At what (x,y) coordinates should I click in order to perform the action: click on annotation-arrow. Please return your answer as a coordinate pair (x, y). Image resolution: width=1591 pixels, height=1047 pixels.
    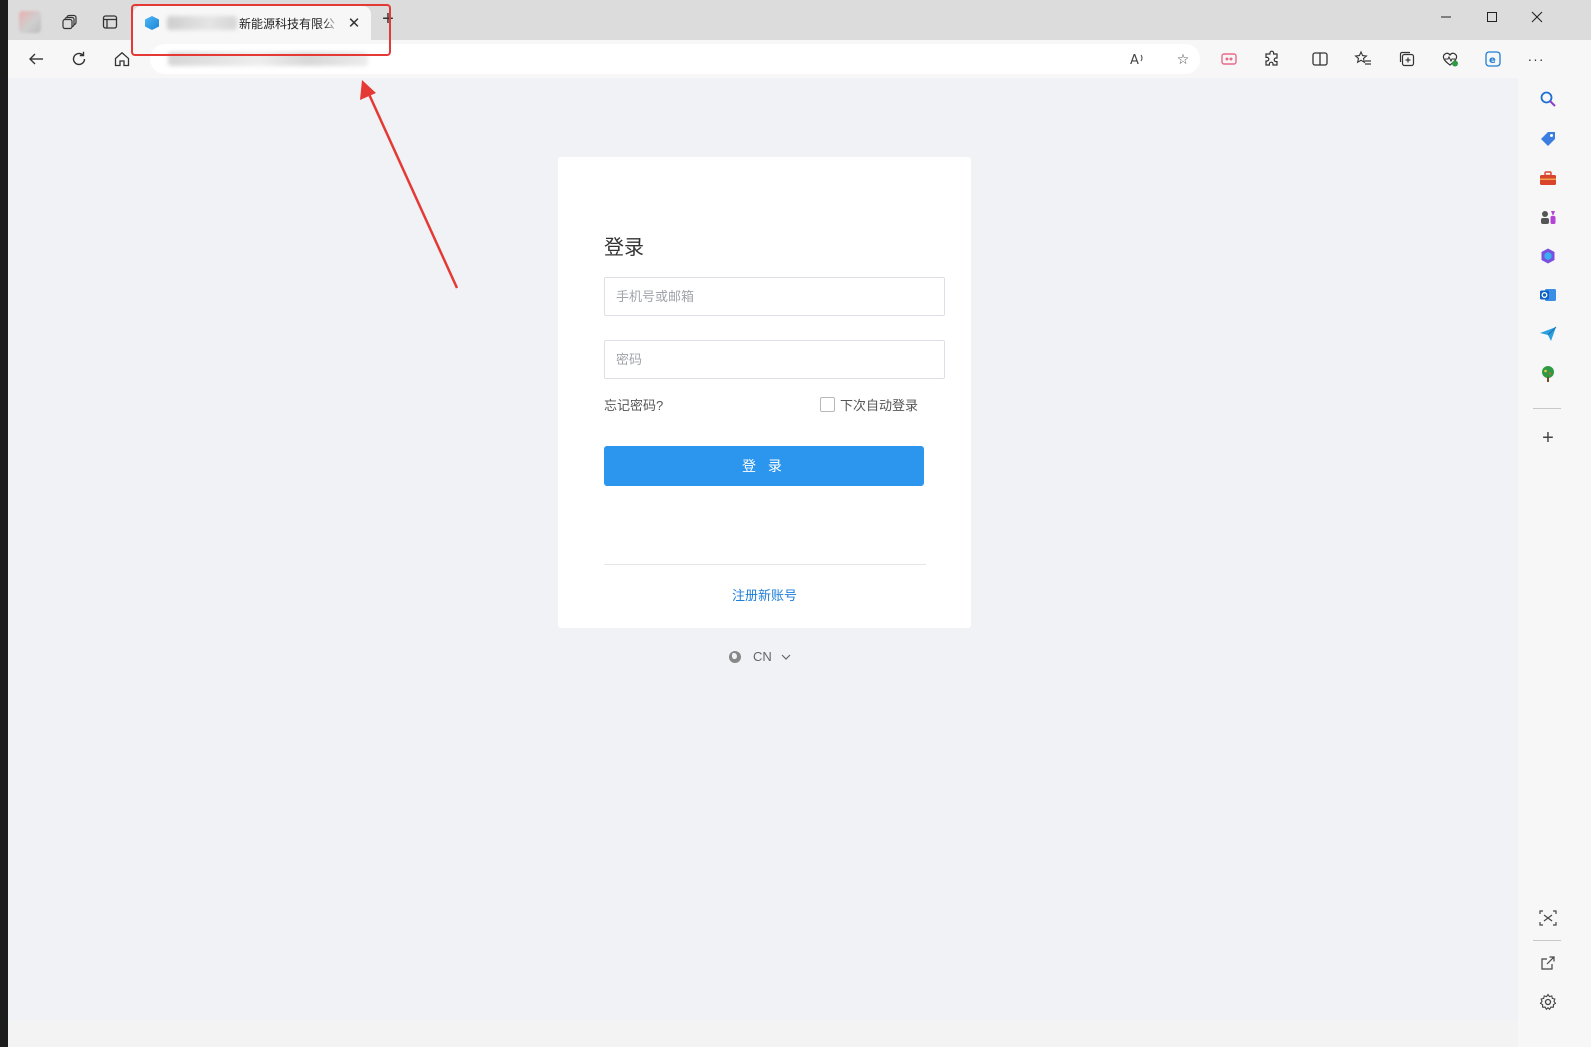
    Looking at the image, I should click on (409, 184).